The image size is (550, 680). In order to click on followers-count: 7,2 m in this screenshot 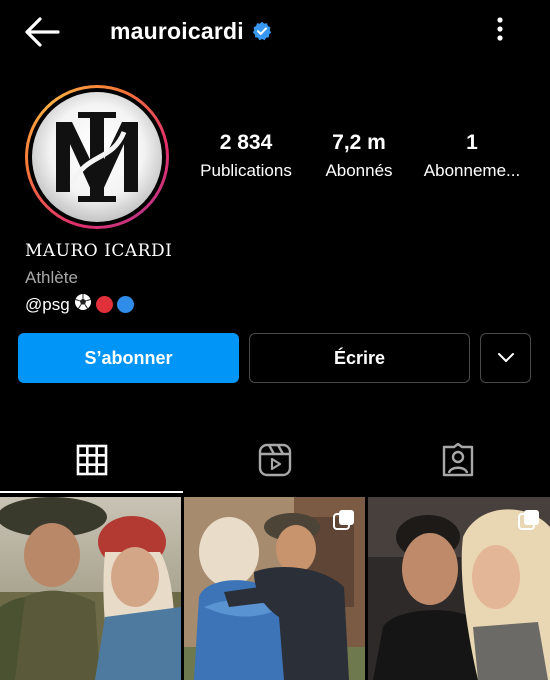, I will do `click(359, 142)`.